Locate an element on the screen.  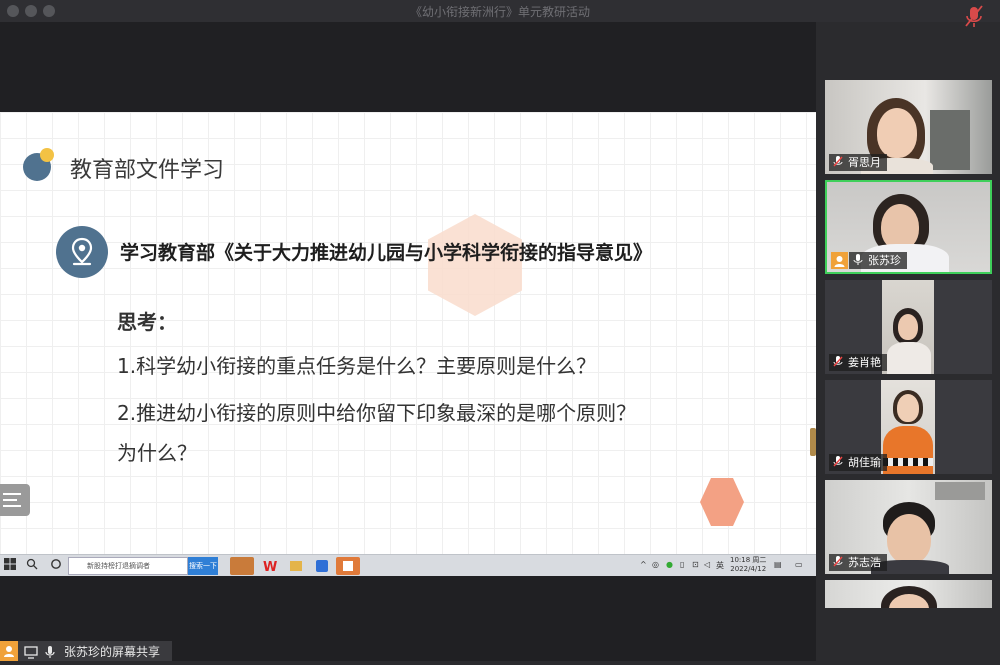
taskbar-search-input: 新股持榜打退摘调者 is located at coordinates (128, 566).